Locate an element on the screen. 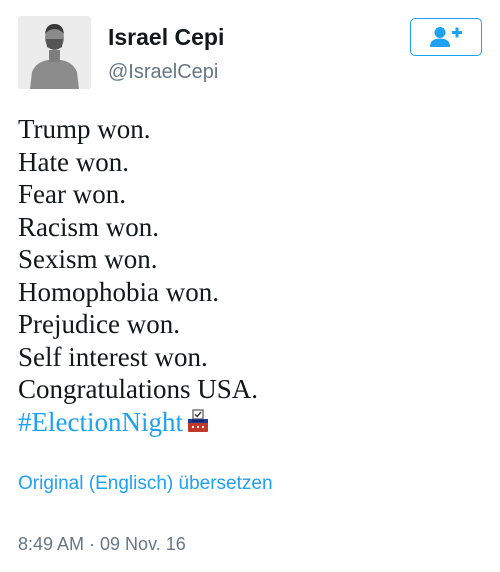 Image resolution: width=500 pixels, height=572 pixels. tweet-line: Sexism won. is located at coordinates (88, 259).